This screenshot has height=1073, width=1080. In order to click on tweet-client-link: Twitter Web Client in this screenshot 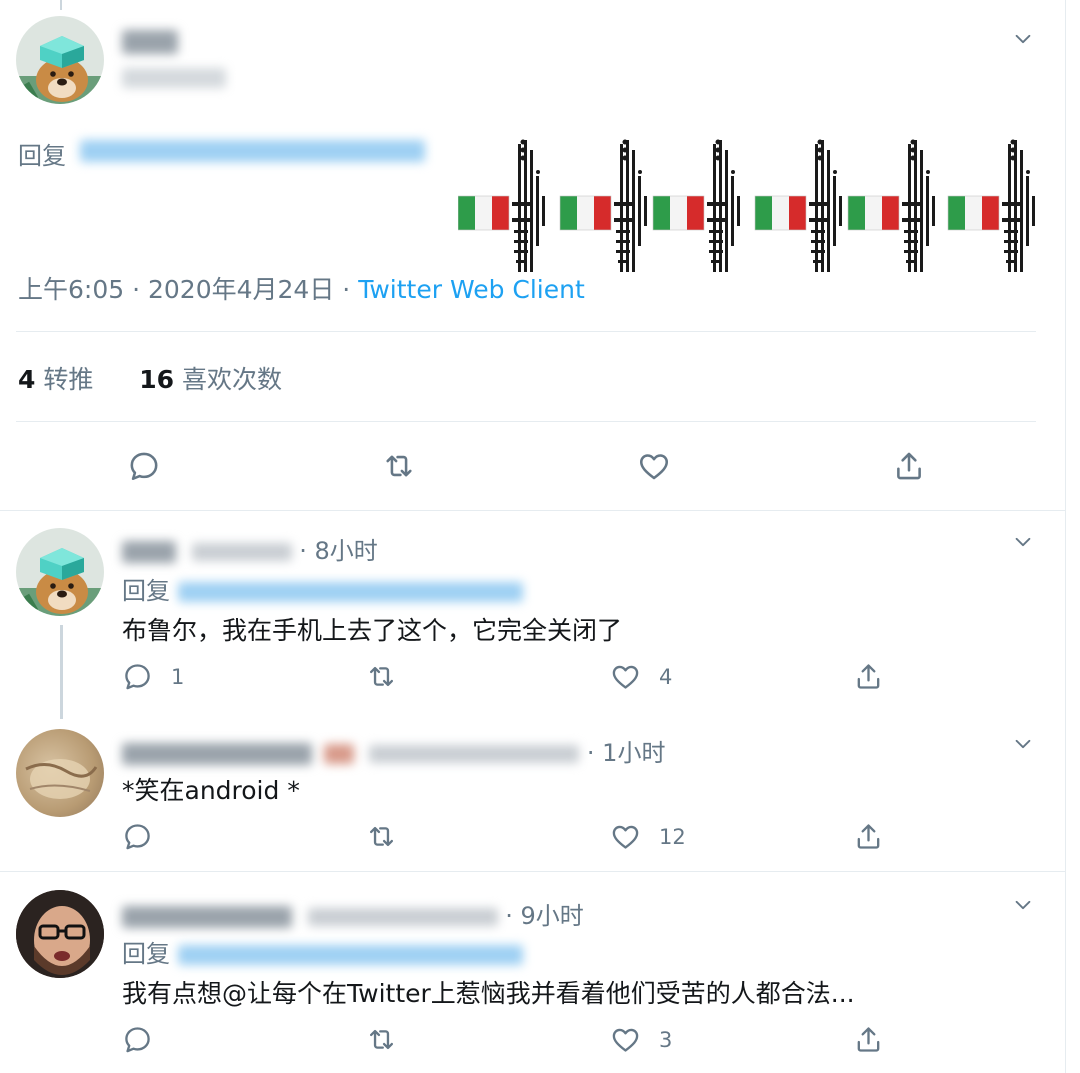, I will do `click(471, 289)`.